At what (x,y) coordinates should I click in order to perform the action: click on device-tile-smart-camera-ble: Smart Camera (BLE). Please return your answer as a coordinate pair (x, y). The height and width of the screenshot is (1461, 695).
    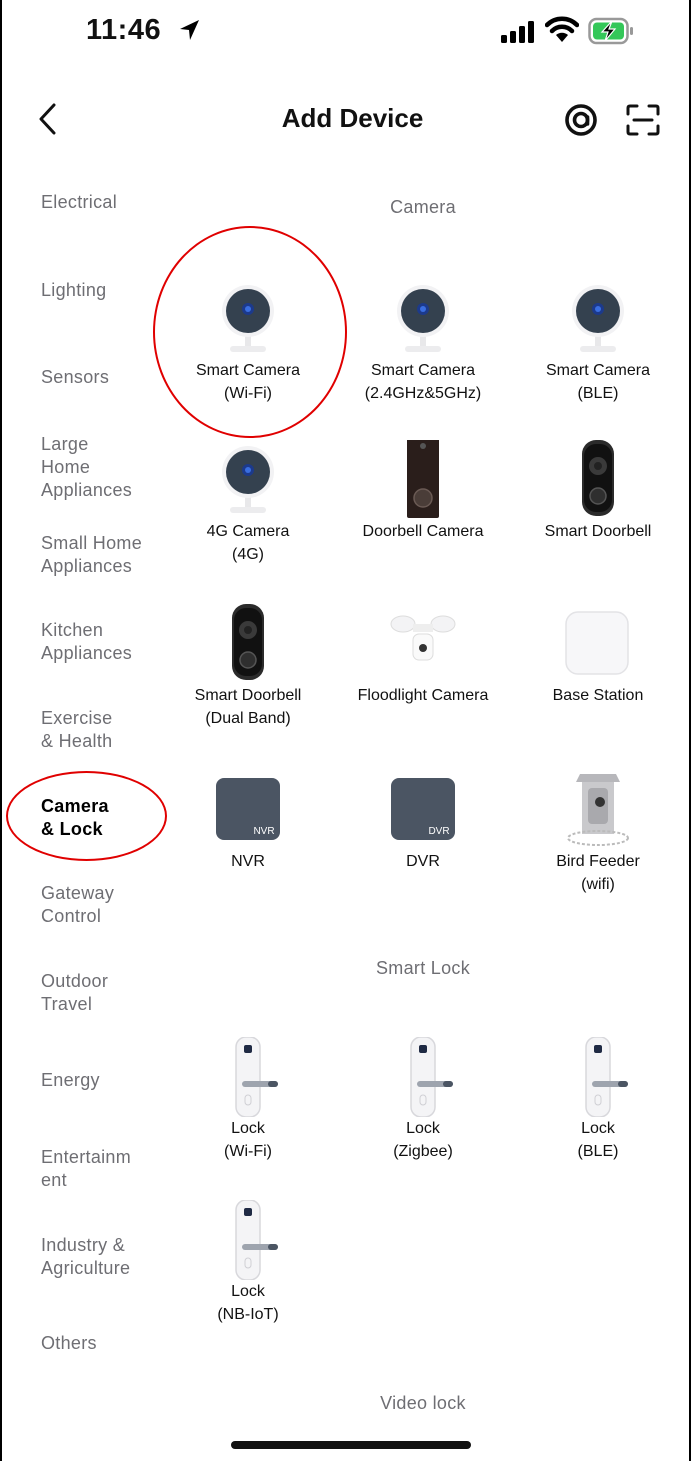
    Looking at the image, I should click on (598, 342).